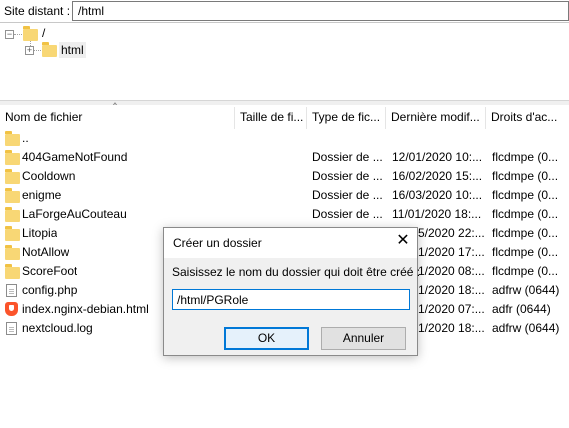 The image size is (569, 428). I want to click on tree-item-root: /, so click(43, 33).